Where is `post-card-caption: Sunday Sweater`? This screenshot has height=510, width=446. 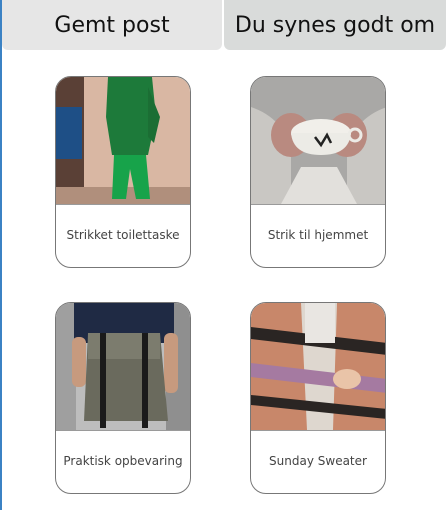
post-card-caption: Sunday Sweater is located at coordinates (318, 461).